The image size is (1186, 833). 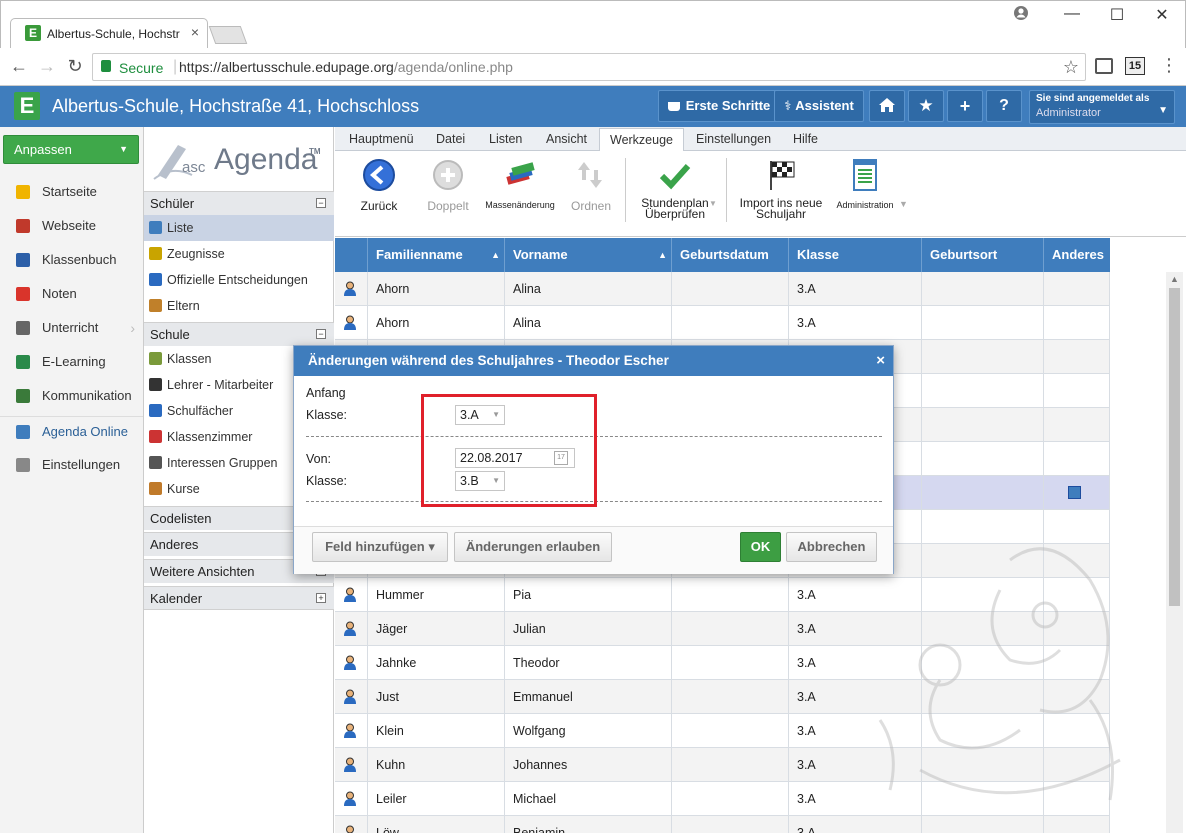 I want to click on sidebar-item-webseite: Webseite, so click(x=71, y=226).